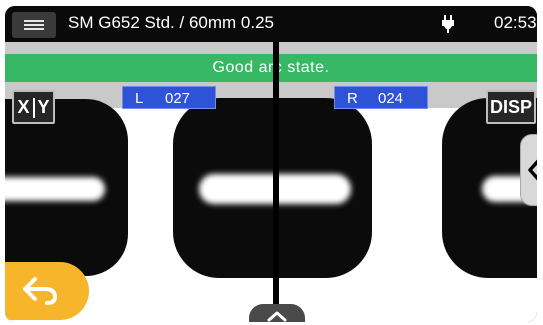 Image resolution: width=543 pixels, height=325 pixels. Describe the element at coordinates (391, 98) in the screenshot. I see `right-readout-value: 024` at that location.